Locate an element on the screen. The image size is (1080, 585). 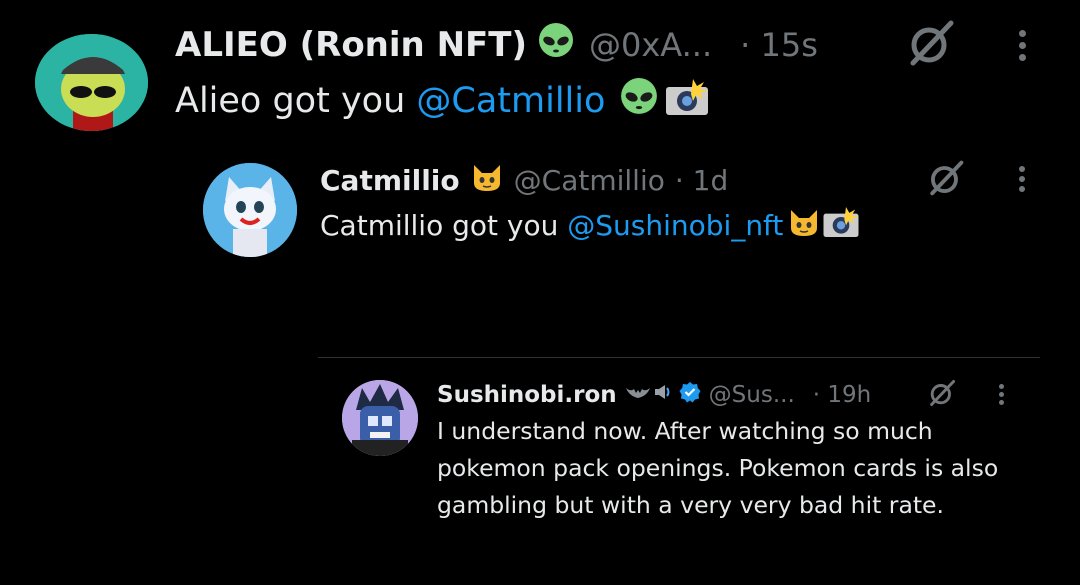
timestamp: · 19h is located at coordinates (842, 395).